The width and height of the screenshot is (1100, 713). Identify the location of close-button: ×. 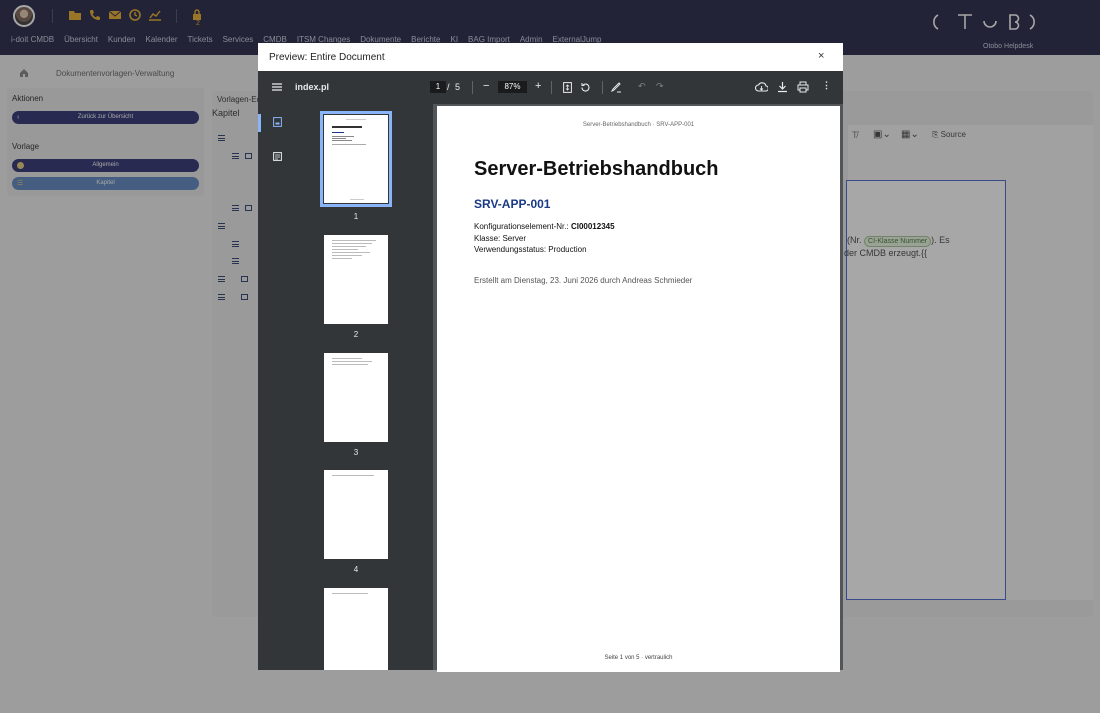
(821, 56).